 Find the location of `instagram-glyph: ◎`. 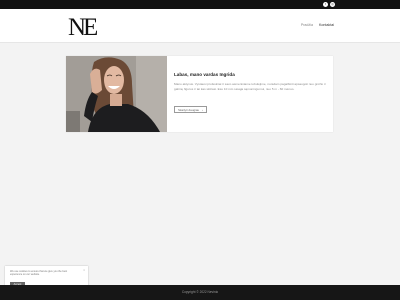

instagram-glyph: ◎ is located at coordinates (332, 4).